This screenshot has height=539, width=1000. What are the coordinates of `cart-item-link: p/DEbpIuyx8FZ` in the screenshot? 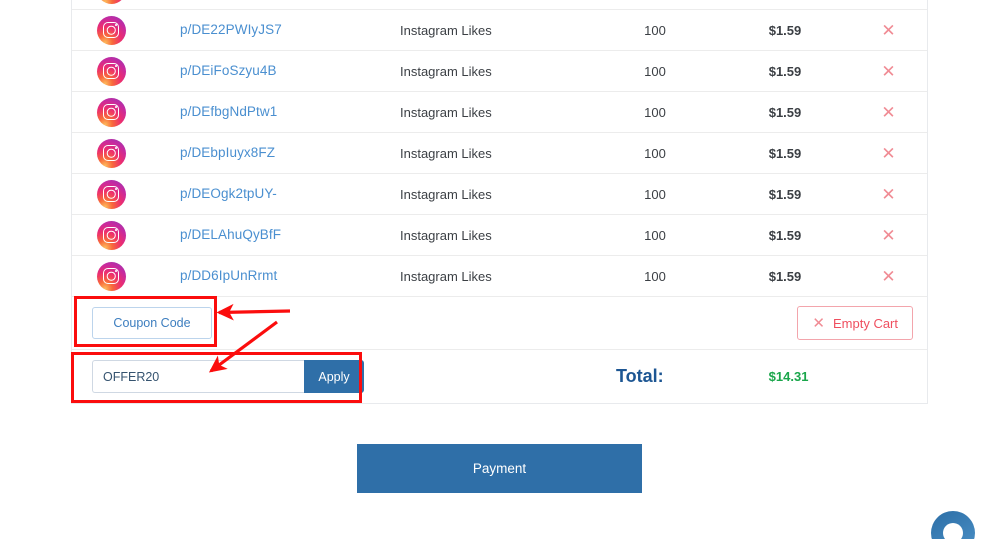 It's located at (227, 152).